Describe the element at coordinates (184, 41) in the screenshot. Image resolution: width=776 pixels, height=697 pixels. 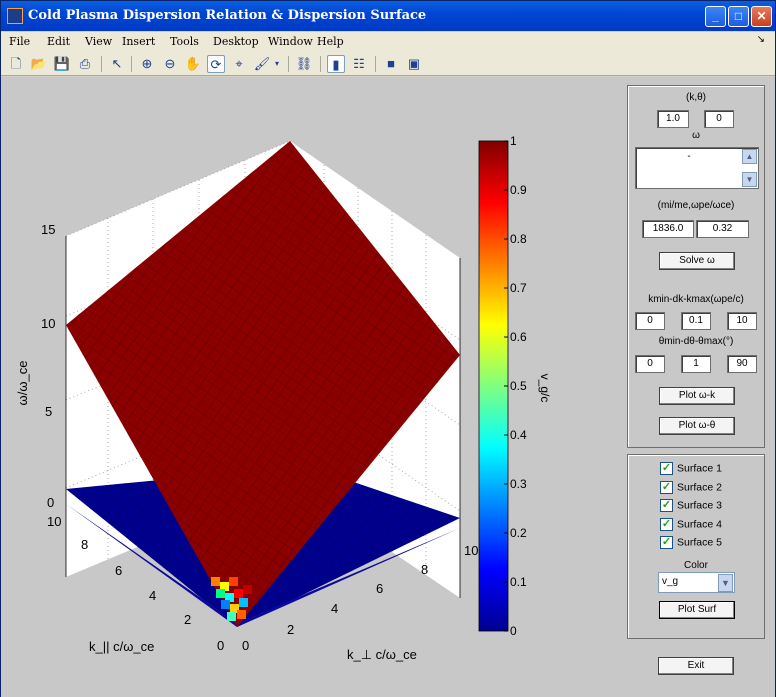
I see `menu-tools: Tools` at that location.